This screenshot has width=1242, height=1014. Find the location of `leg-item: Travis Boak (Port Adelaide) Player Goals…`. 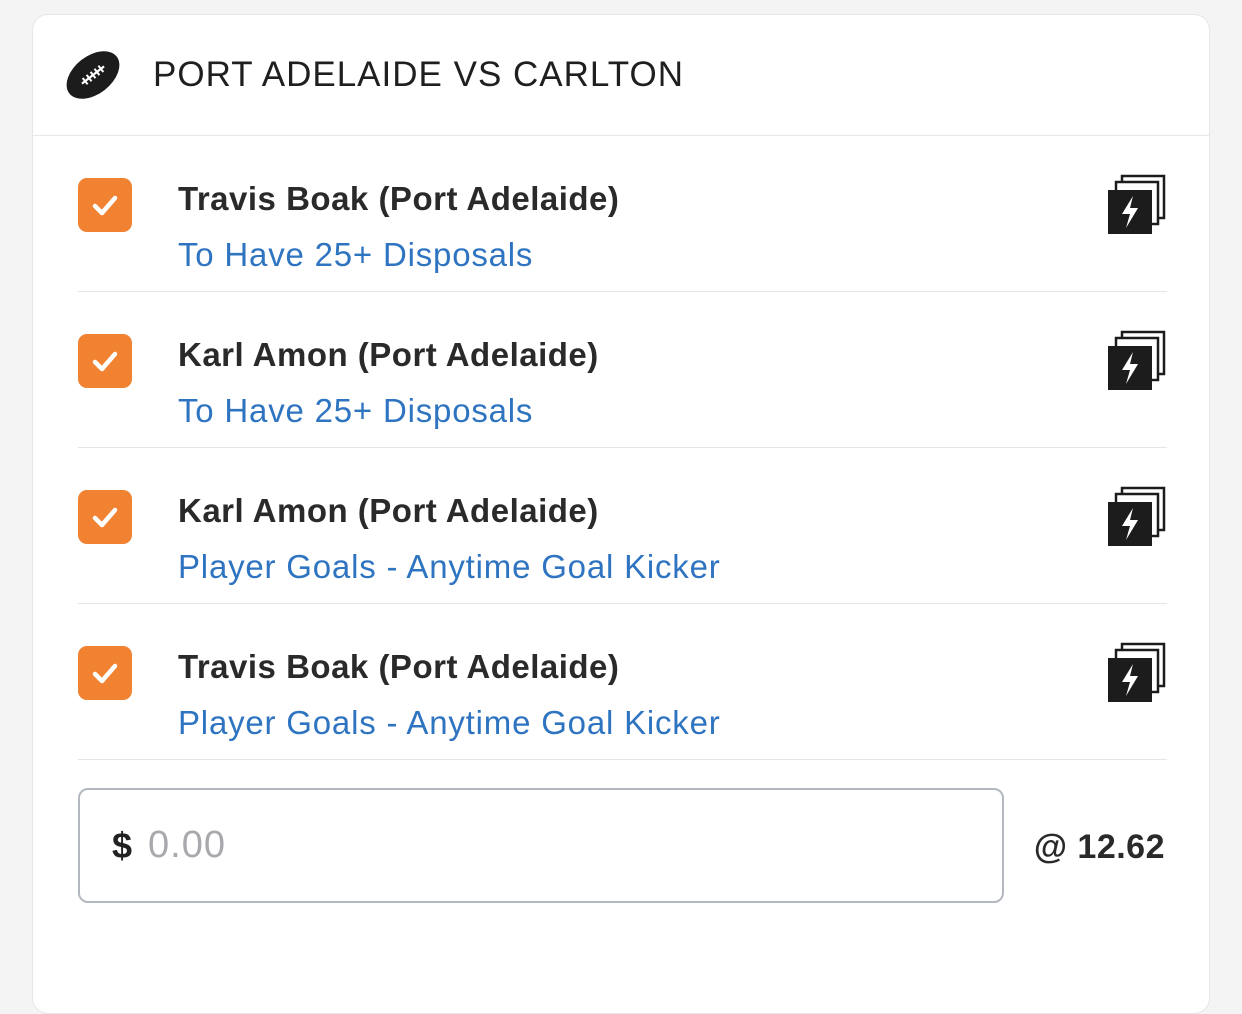

leg-item: Travis Boak (Port Adelaide) Player Goals… is located at coordinates (622, 682).